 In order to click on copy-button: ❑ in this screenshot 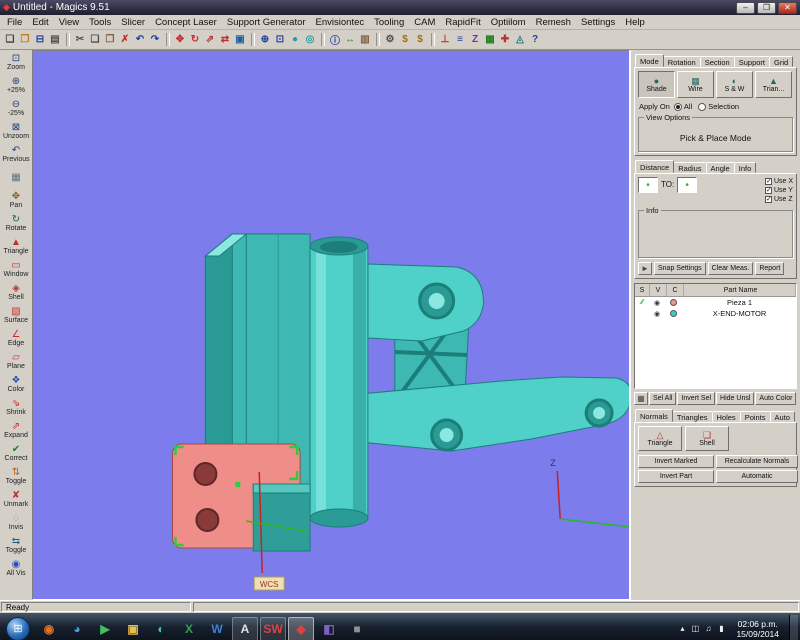, I will do `click(95, 39)`.